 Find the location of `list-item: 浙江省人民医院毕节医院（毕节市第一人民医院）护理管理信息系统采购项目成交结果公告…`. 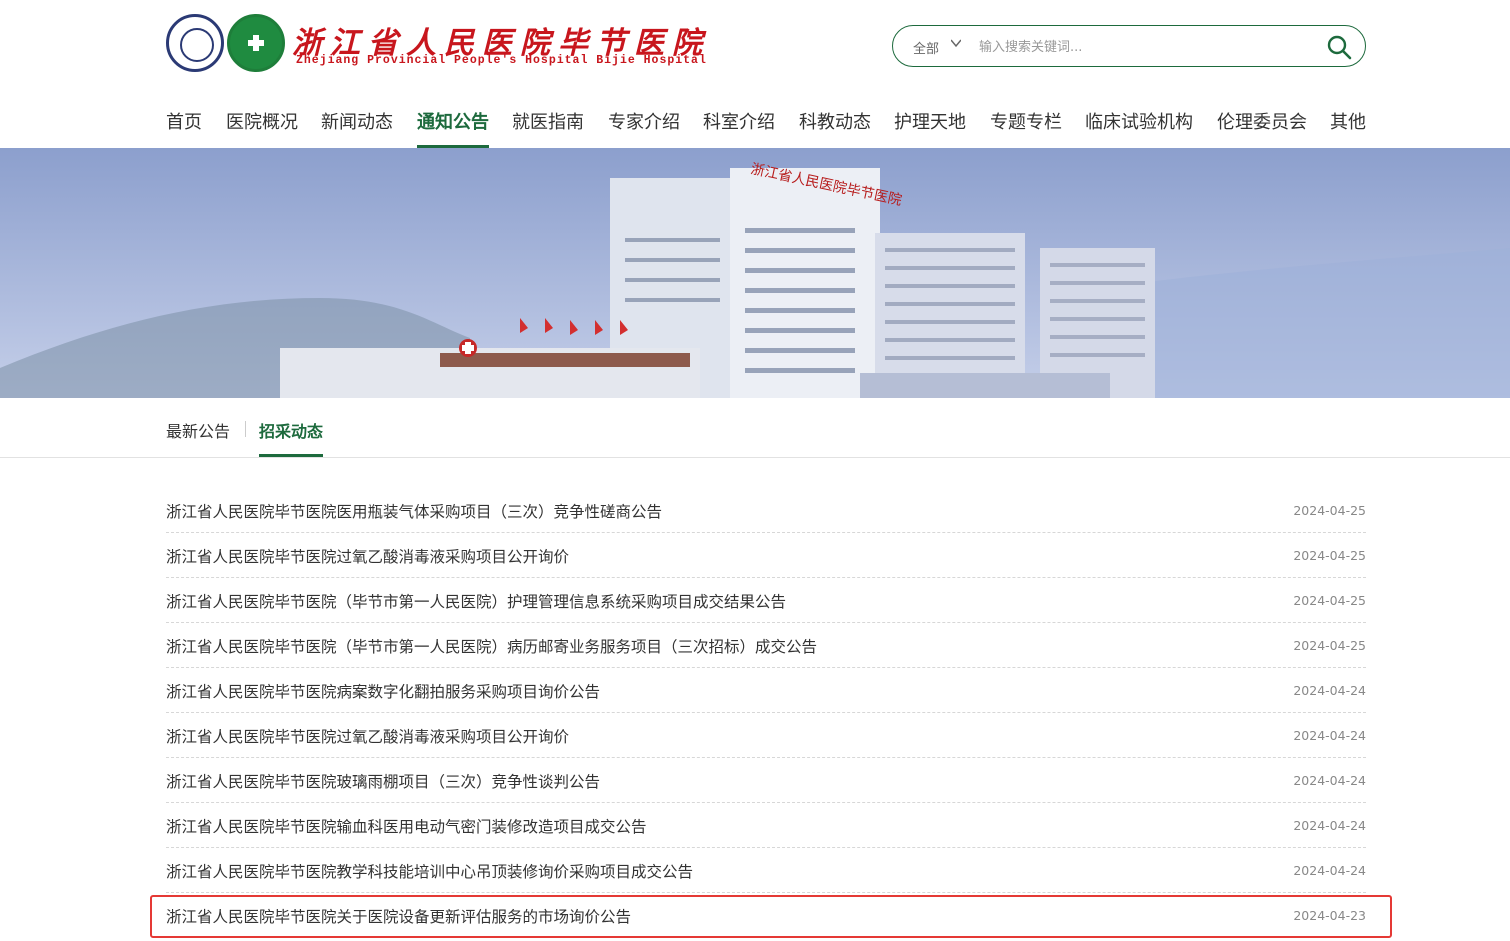

list-item: 浙江省人民医院毕节医院（毕节市第一人民医院）护理管理信息系统采购项目成交结果公告… is located at coordinates (766, 600).